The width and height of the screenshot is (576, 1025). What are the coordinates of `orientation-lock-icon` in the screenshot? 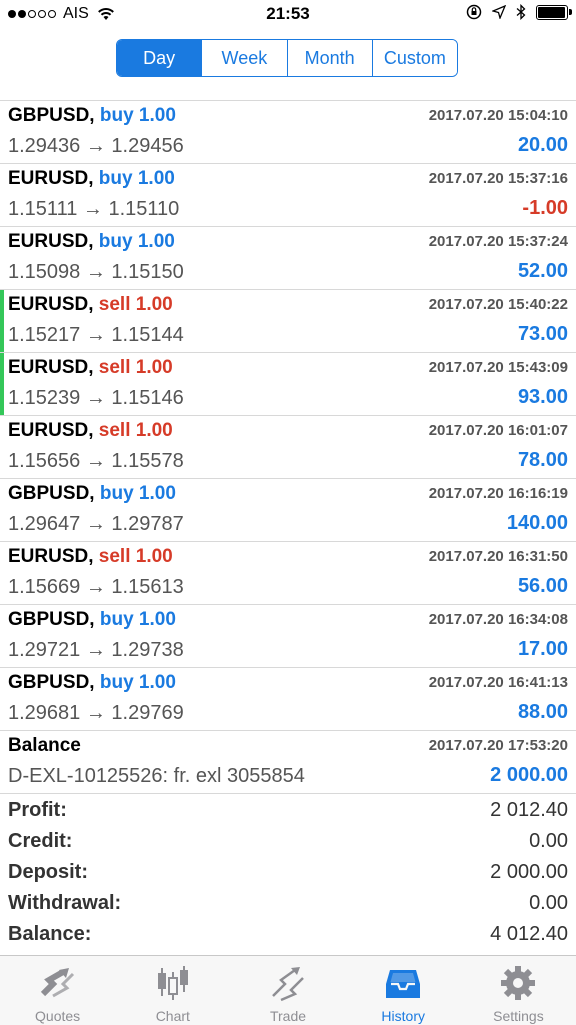 It's located at (474, 12).